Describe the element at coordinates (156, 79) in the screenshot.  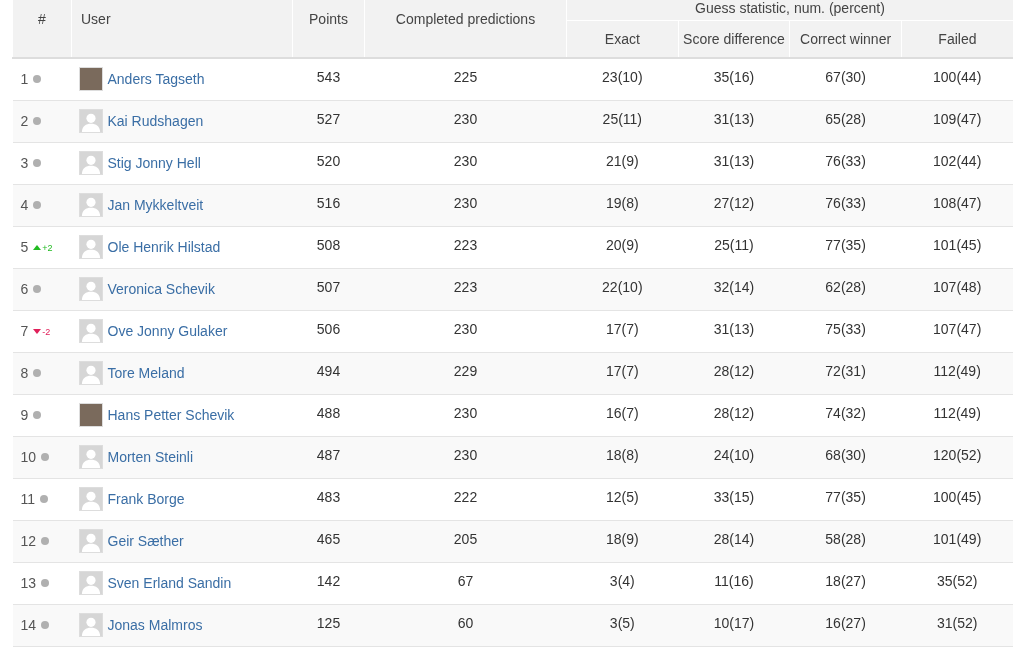
I see `user-link: Anders Tagseth` at that location.